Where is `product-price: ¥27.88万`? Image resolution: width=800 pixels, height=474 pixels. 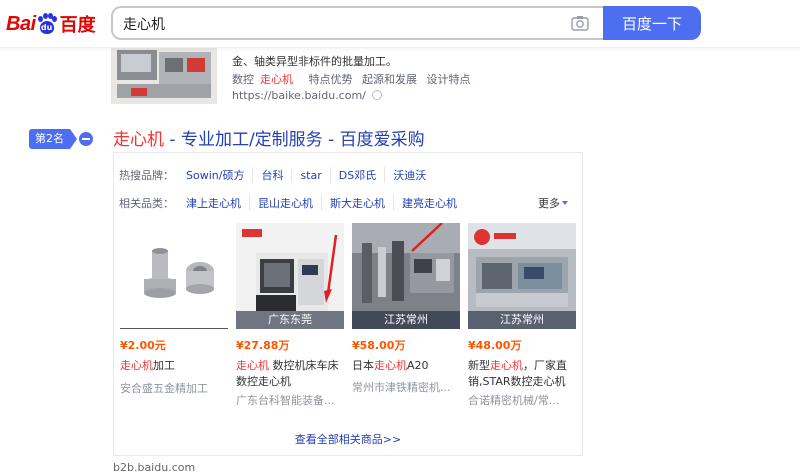 product-price: ¥27.88万 is located at coordinates (263, 345).